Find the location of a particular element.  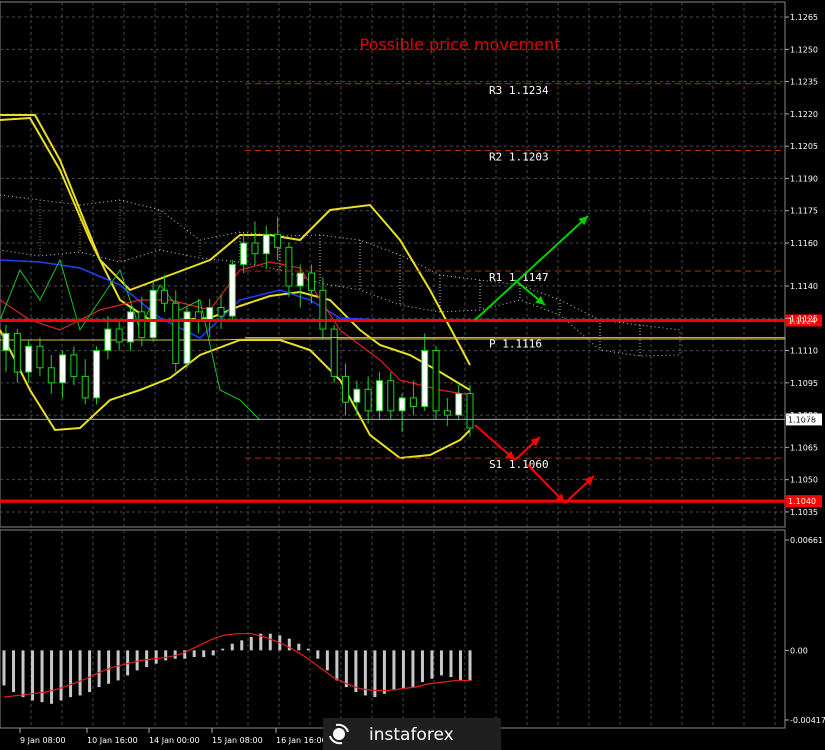

x-tick-label: 16 Jan 16:00 is located at coordinates (301, 740).